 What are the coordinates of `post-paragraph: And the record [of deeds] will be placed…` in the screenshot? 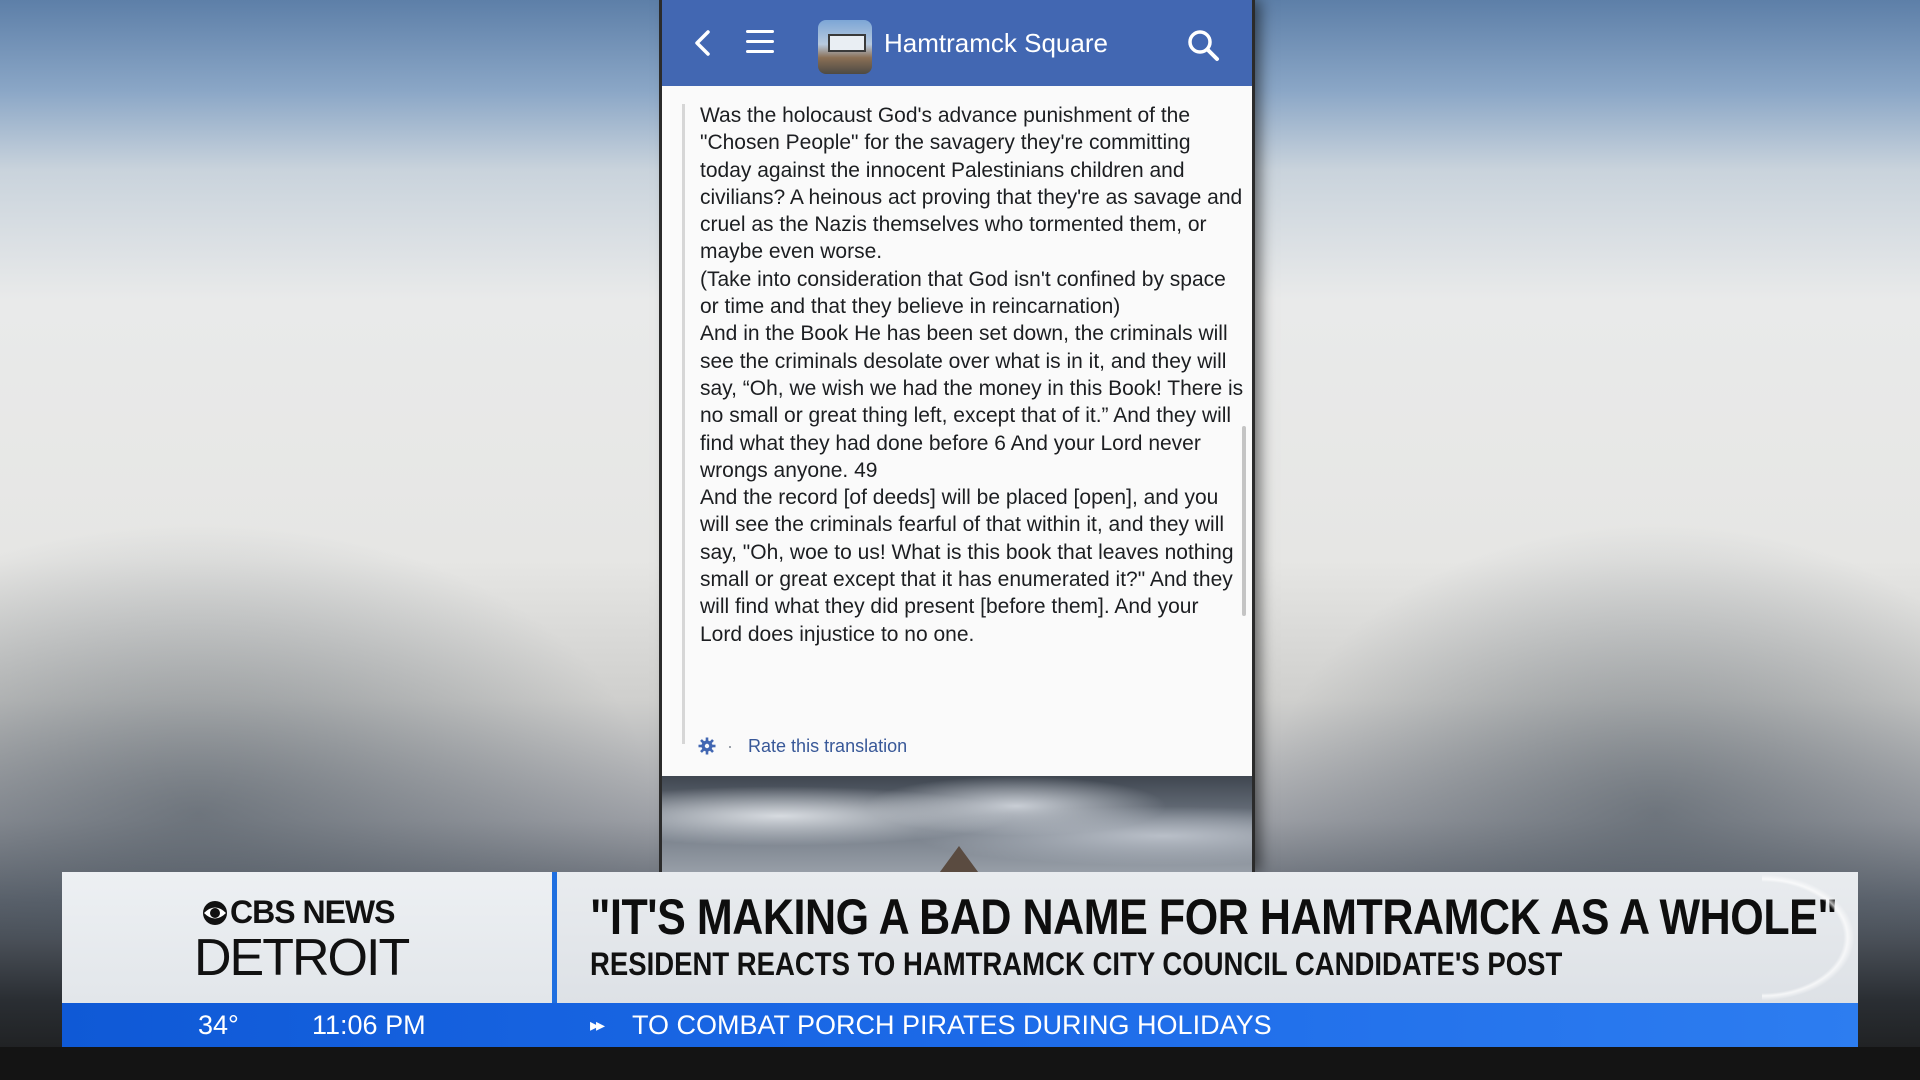 It's located at (967, 566).